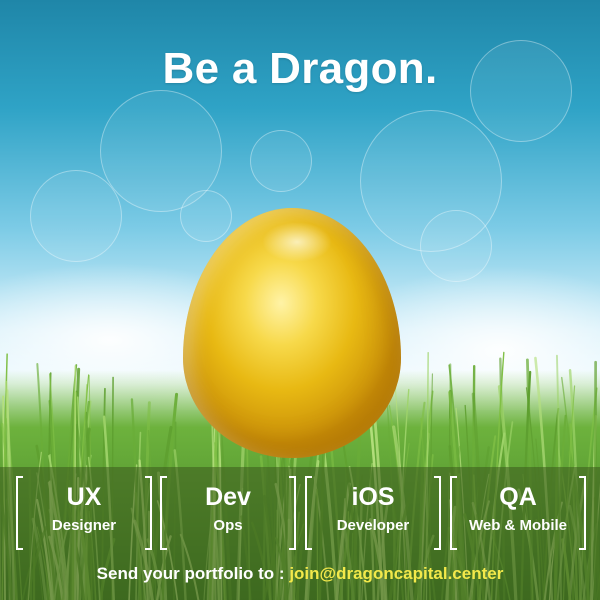  Describe the element at coordinates (518, 497) in the screenshot. I see `role-title: QA` at that location.